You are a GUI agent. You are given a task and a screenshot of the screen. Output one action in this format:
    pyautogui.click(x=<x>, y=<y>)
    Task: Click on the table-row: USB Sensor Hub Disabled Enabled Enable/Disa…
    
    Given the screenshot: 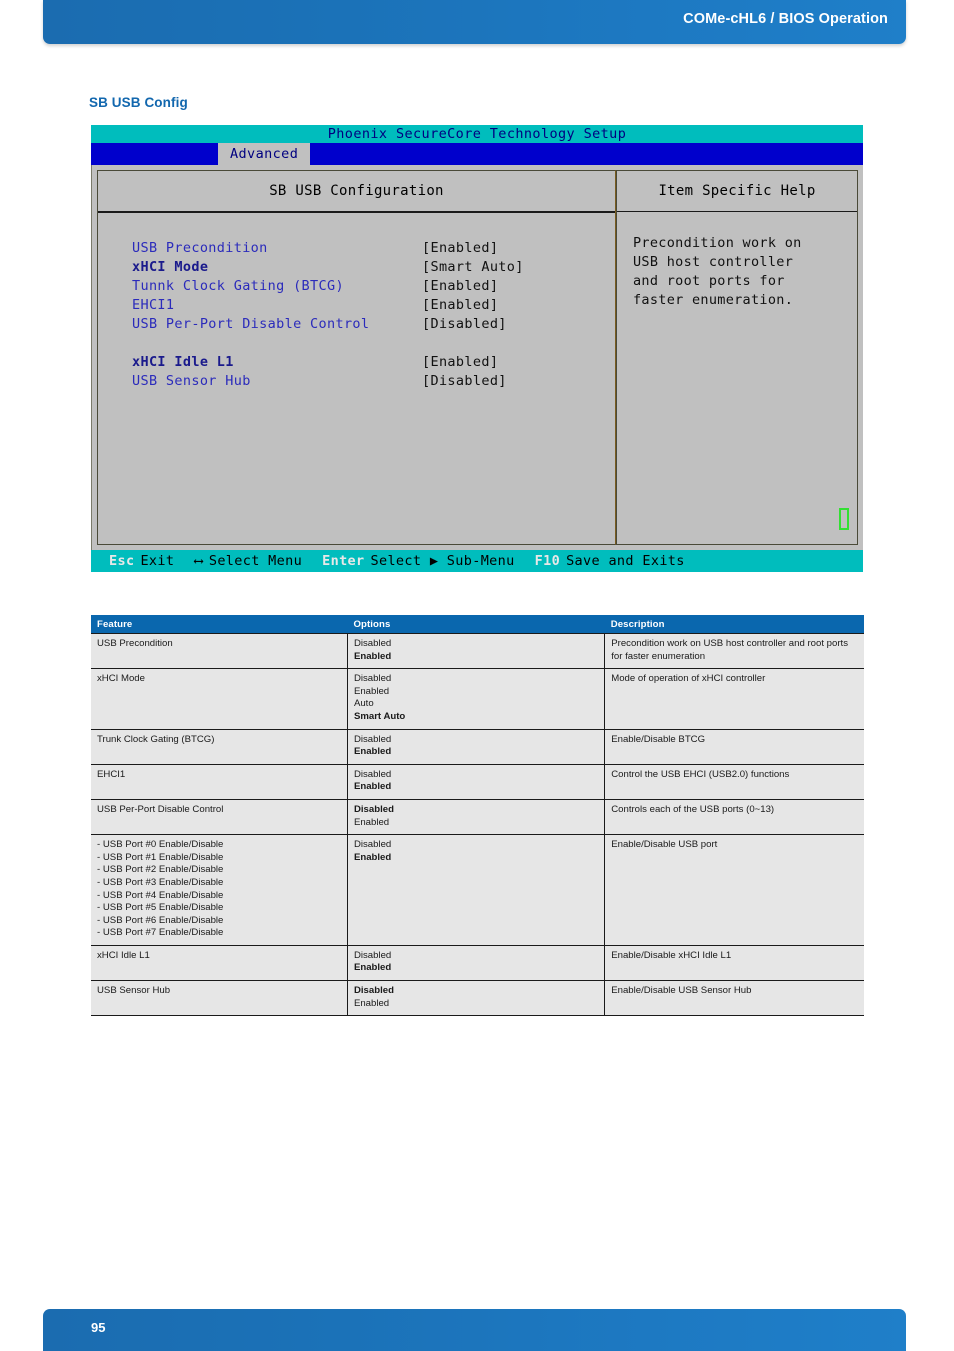 What is the action you would take?
    pyautogui.click(x=477, y=998)
    